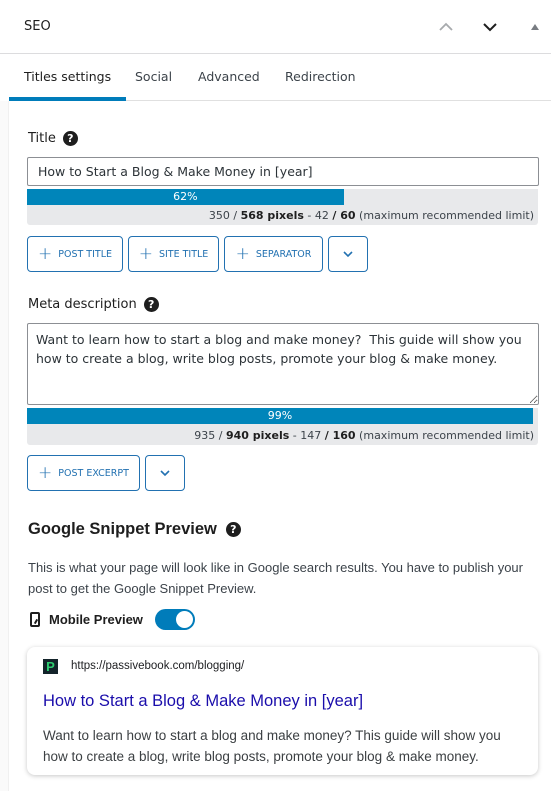  I want to click on meta-pixels-max: 940 pixels, so click(257, 435).